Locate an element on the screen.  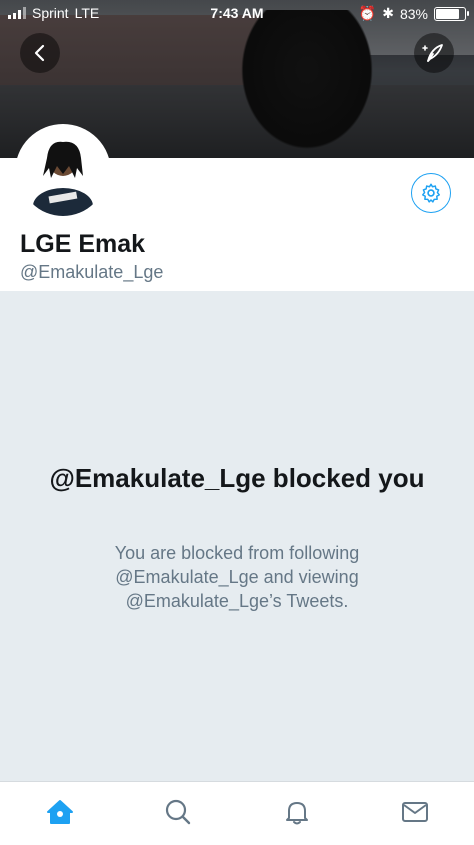
settings-button is located at coordinates (431, 193).